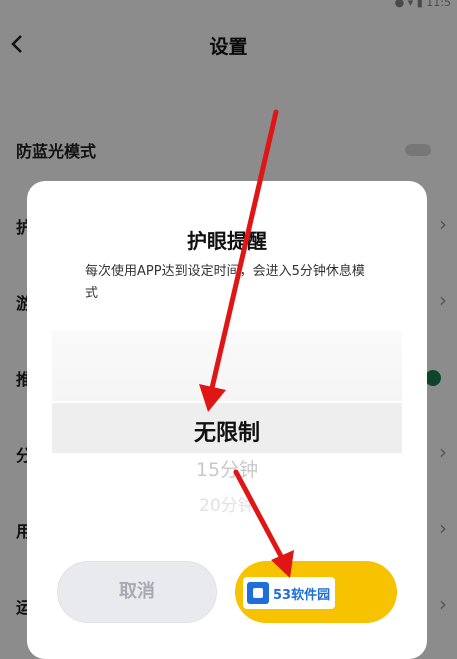 The height and width of the screenshot is (659, 457). What do you see at coordinates (227, 366) in the screenshot?
I see `picker-fade` at bounding box center [227, 366].